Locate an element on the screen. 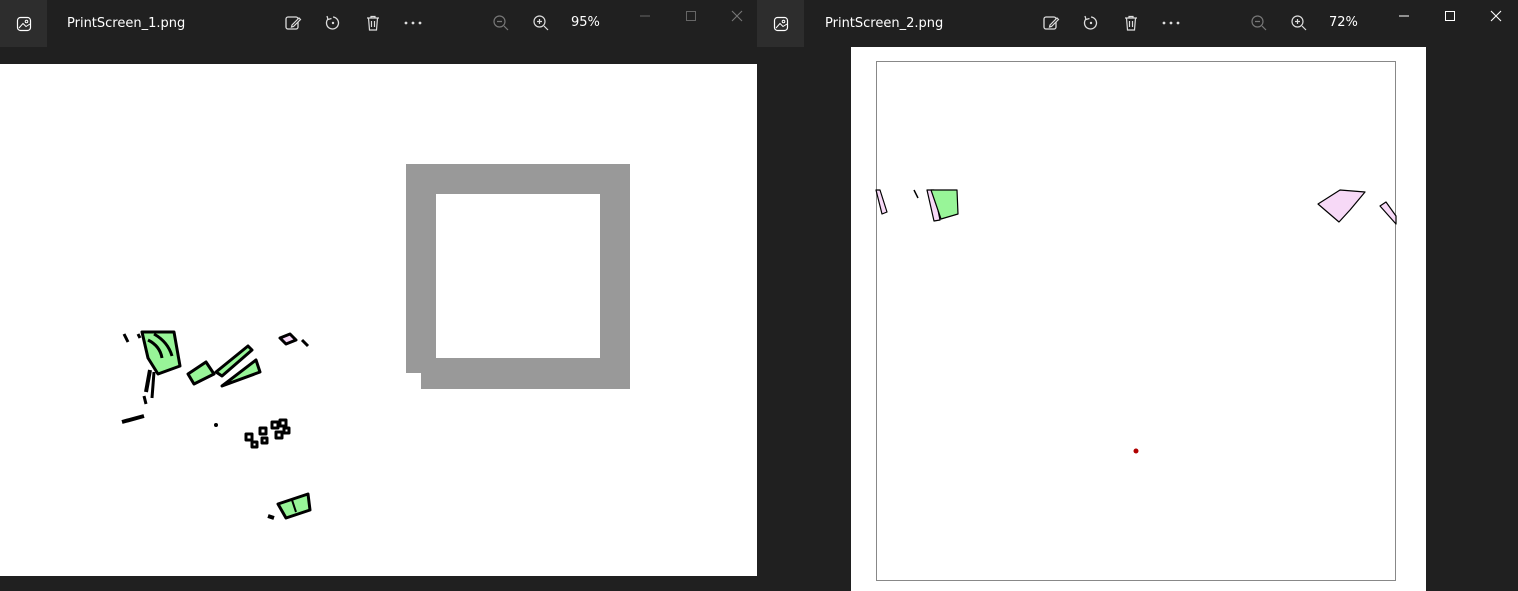 Image resolution: width=1518 pixels, height=591 pixels. file-name: PrintScreen_1.png is located at coordinates (126, 23).